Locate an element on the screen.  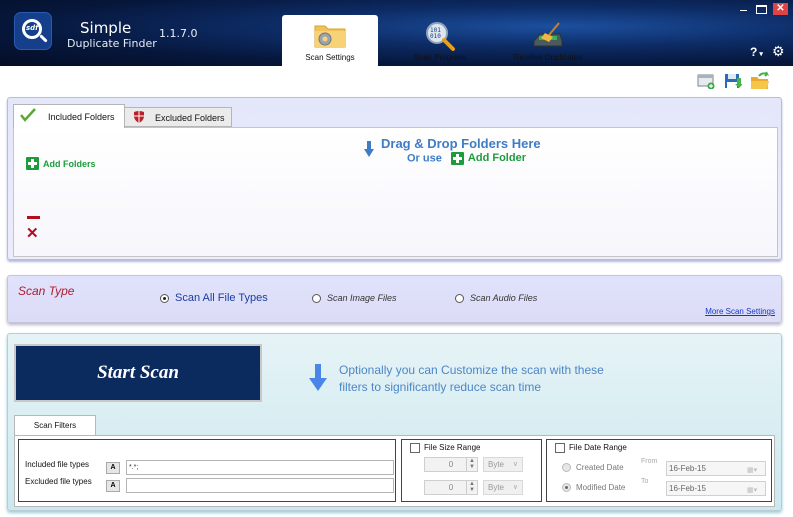
radio-selected-icon is located at coordinates (164, 298).